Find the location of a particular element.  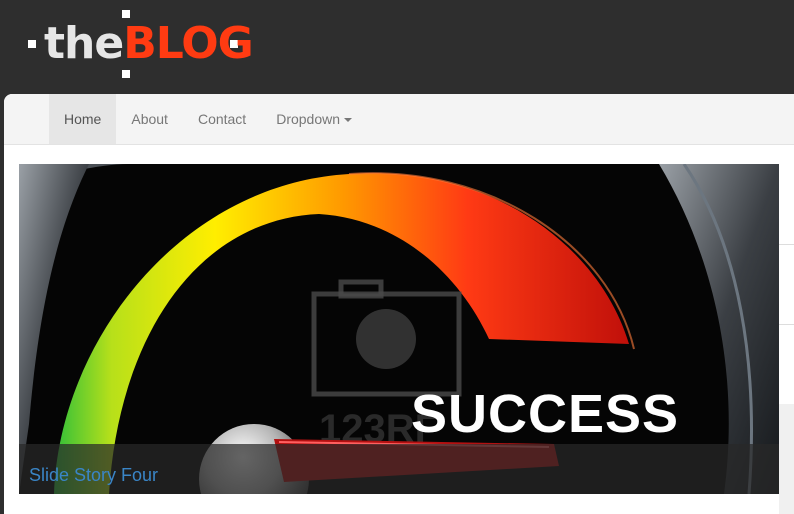

sidebar-block is located at coordinates (786, 459).